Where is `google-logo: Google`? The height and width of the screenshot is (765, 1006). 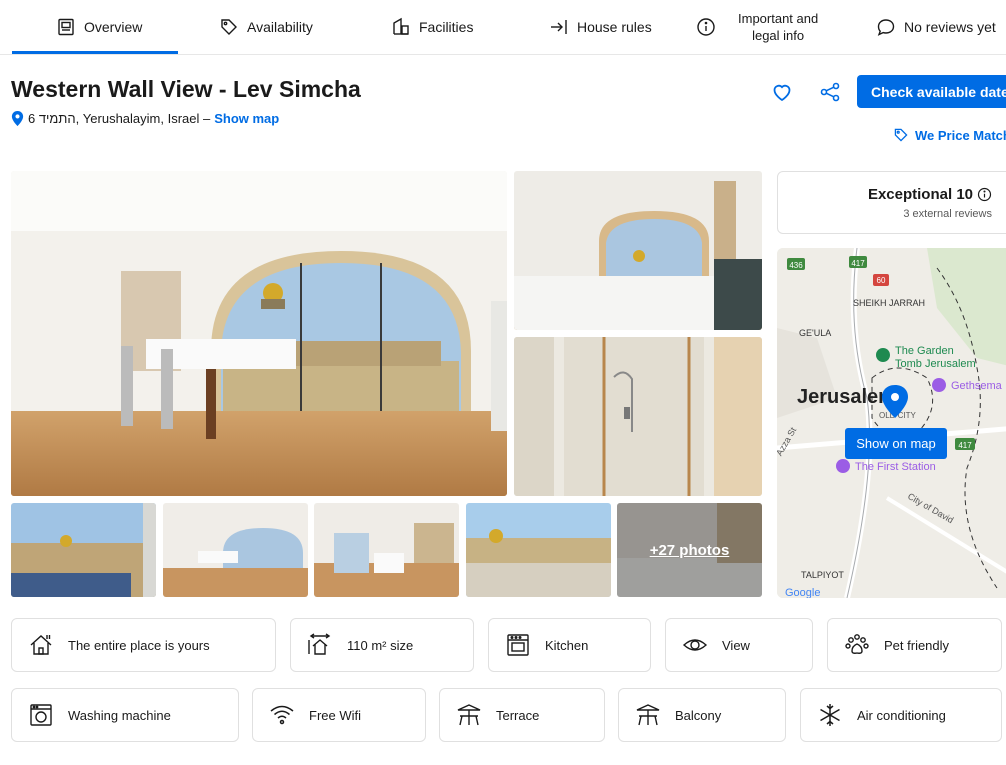
google-logo: Google is located at coordinates (802, 592).